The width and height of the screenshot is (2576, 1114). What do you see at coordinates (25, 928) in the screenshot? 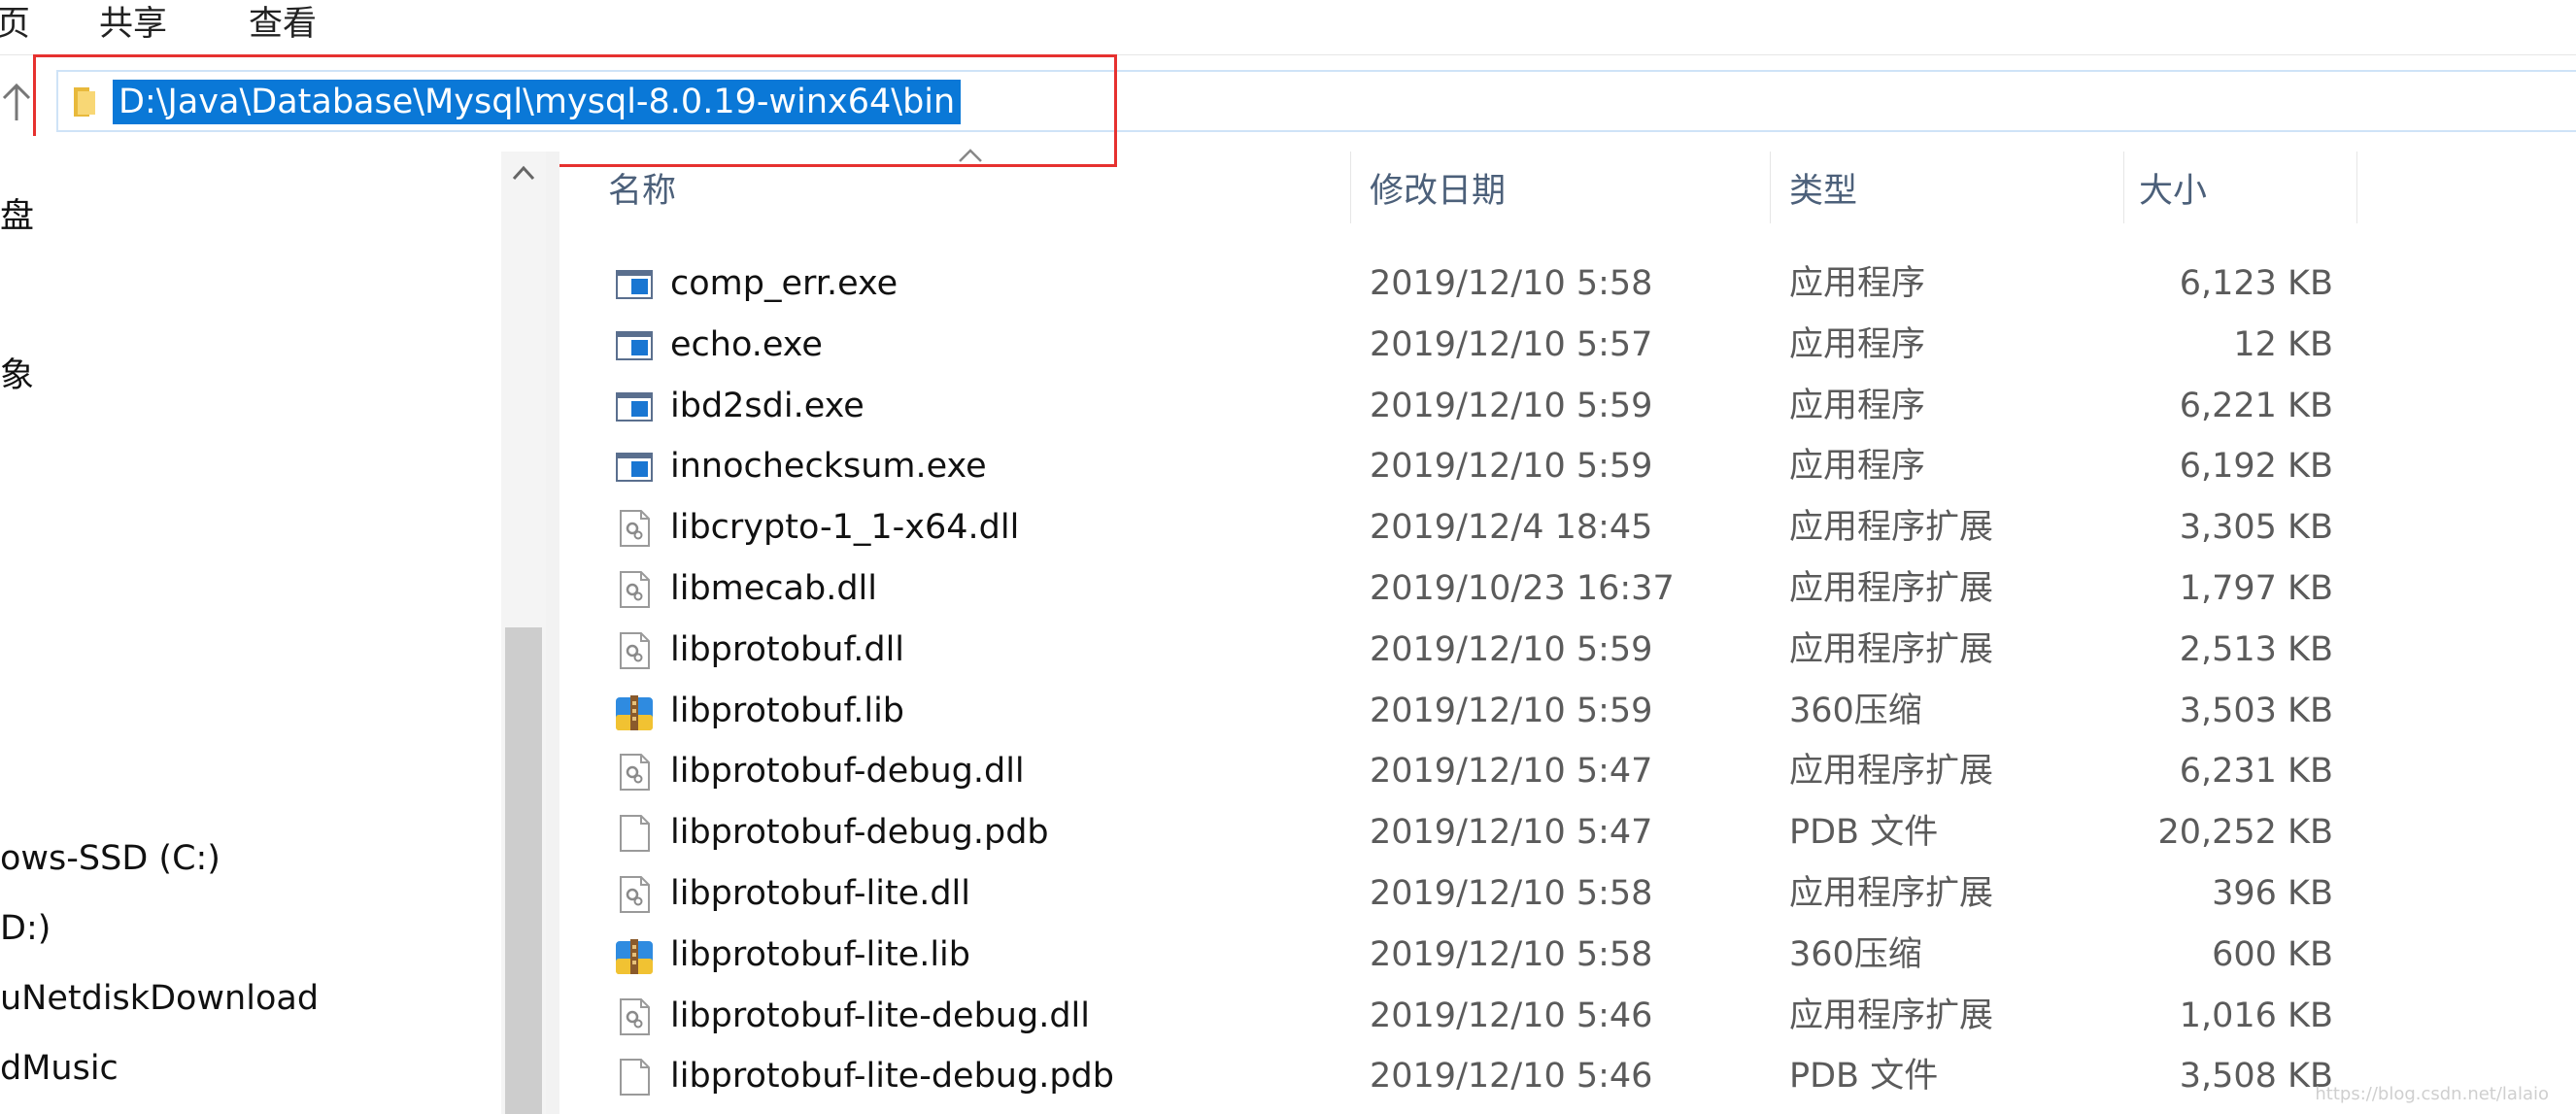
I see `nav-item-drive-d: D:)` at bounding box center [25, 928].